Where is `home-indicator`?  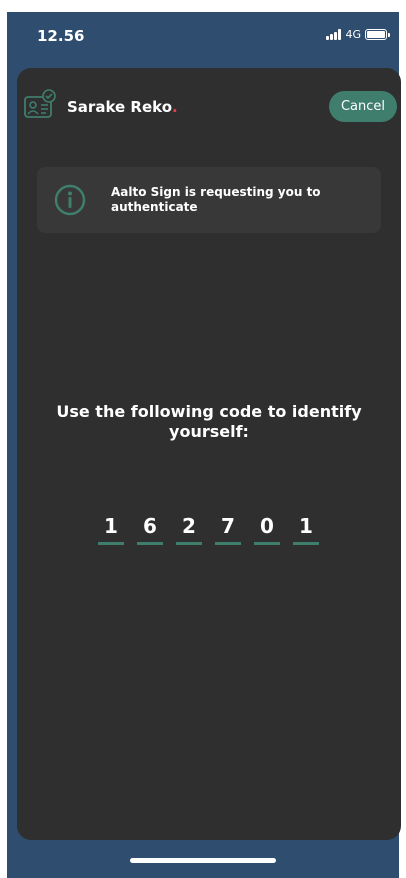 home-indicator is located at coordinates (203, 860).